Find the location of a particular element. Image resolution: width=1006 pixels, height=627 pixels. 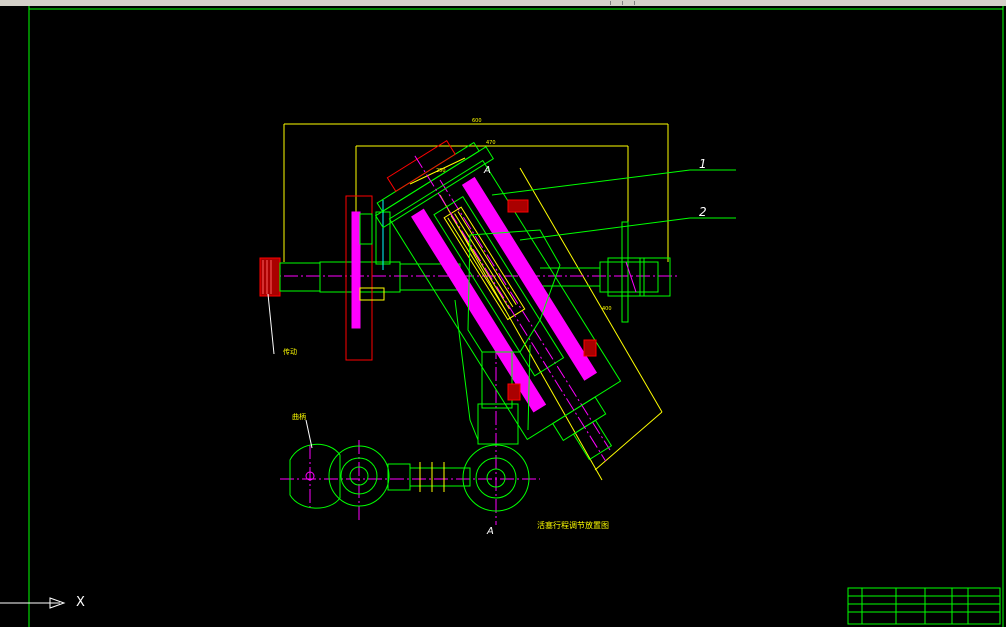

label-leaders is located at coordinates (290, 371).